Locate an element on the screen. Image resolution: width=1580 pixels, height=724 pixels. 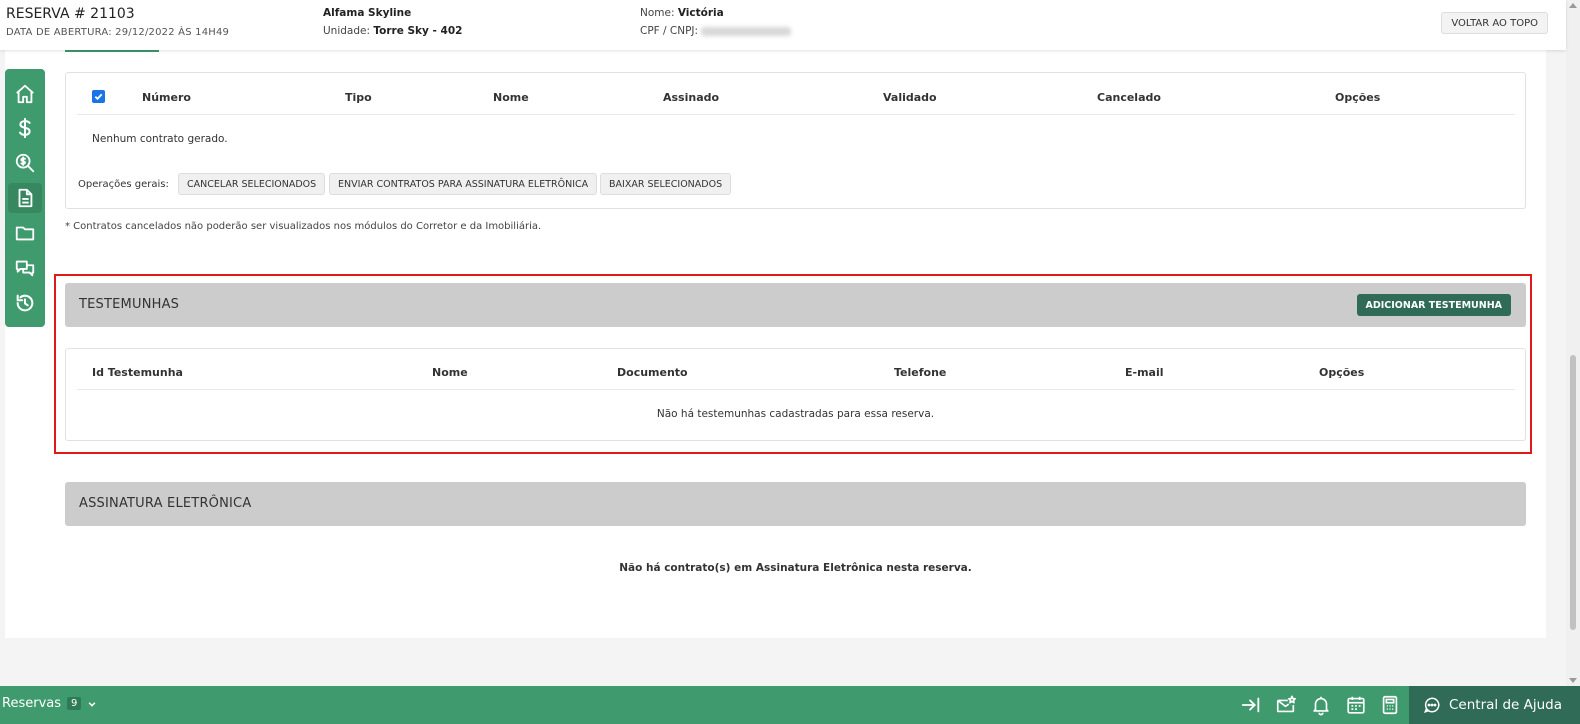
sidebar-item-financial is located at coordinates (25, 128).